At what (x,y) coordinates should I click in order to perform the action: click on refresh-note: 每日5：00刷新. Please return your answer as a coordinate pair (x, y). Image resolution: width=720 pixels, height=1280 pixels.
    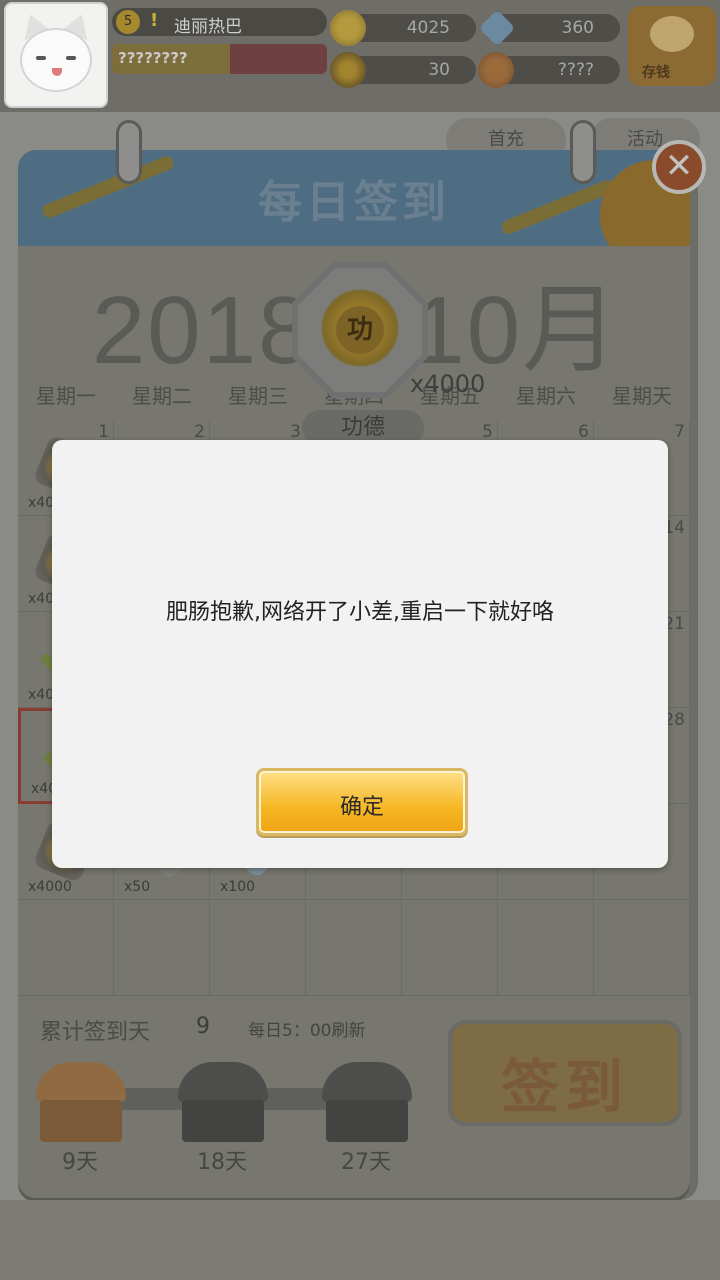
    Looking at the image, I should click on (307, 1031).